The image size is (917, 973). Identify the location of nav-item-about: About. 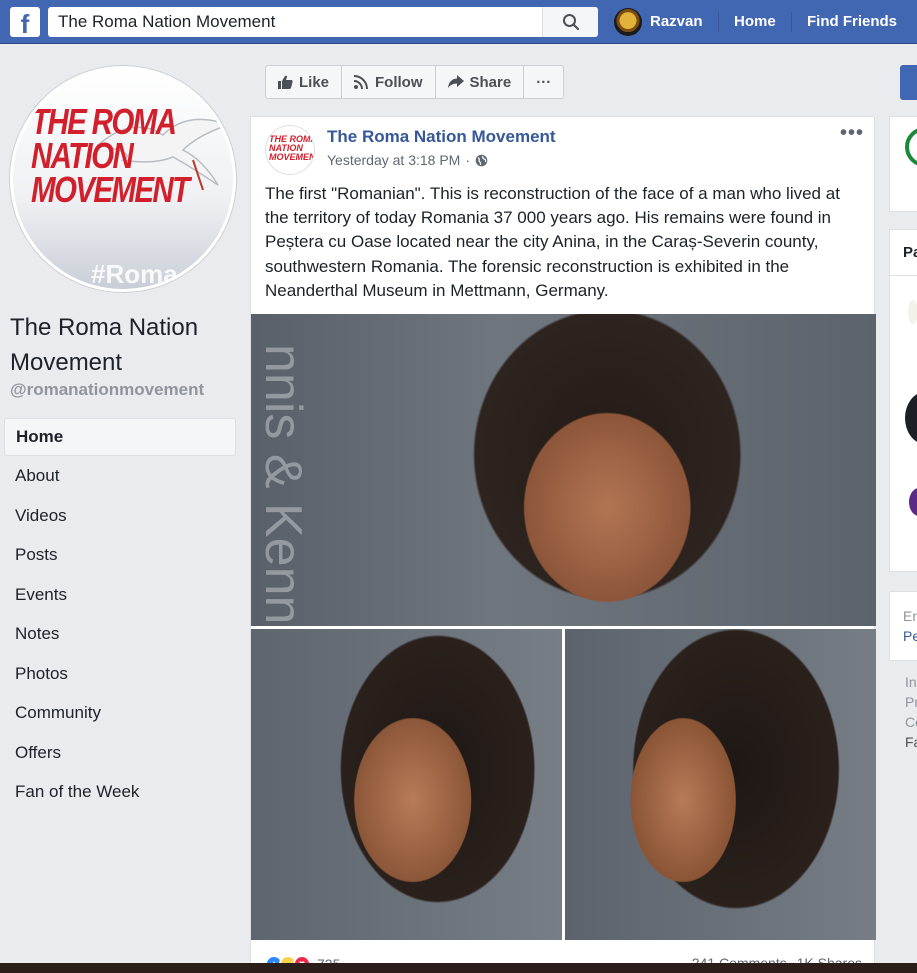
(120, 476).